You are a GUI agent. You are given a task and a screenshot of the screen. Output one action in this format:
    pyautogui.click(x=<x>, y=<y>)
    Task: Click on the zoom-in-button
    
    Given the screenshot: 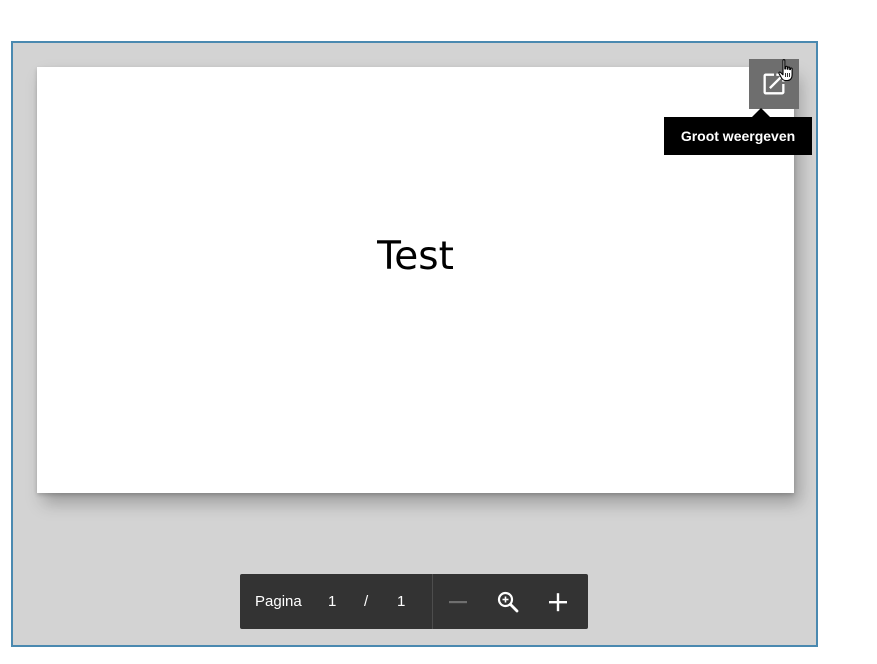 What is the action you would take?
    pyautogui.click(x=558, y=601)
    